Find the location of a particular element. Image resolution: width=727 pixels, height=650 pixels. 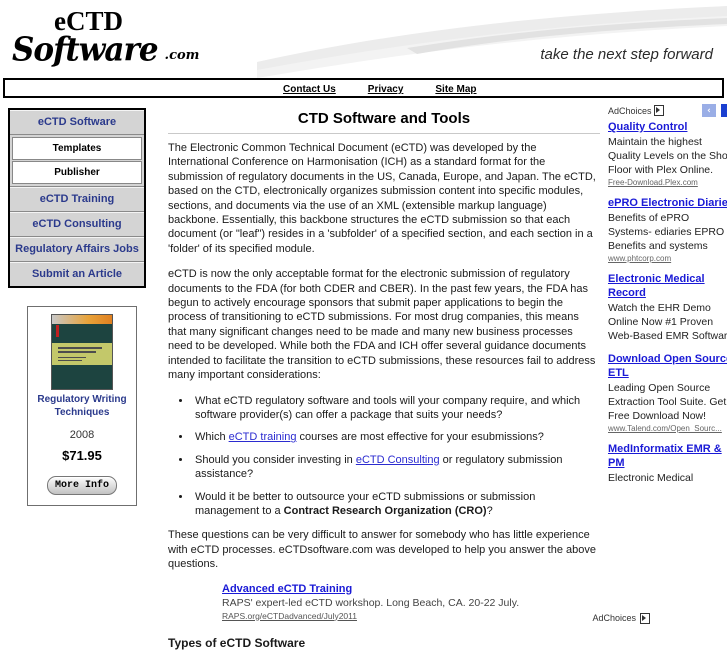

product-title: Regulatory Writing Techniques is located at coordinates (82, 406).